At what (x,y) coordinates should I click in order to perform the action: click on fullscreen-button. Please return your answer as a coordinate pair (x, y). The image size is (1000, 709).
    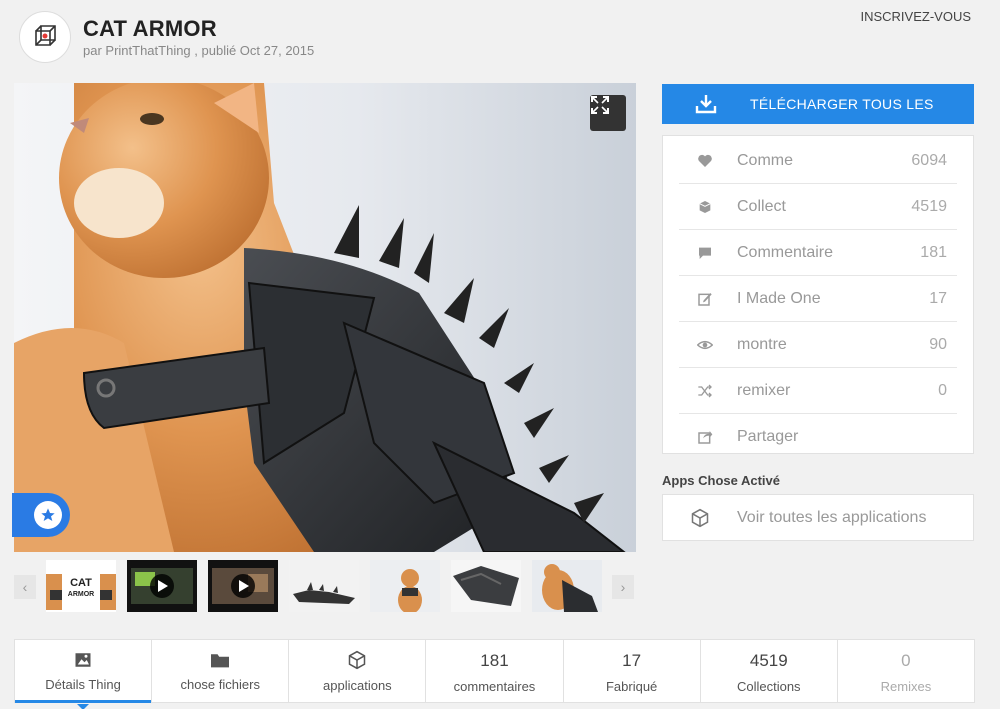
    Looking at the image, I should click on (608, 113).